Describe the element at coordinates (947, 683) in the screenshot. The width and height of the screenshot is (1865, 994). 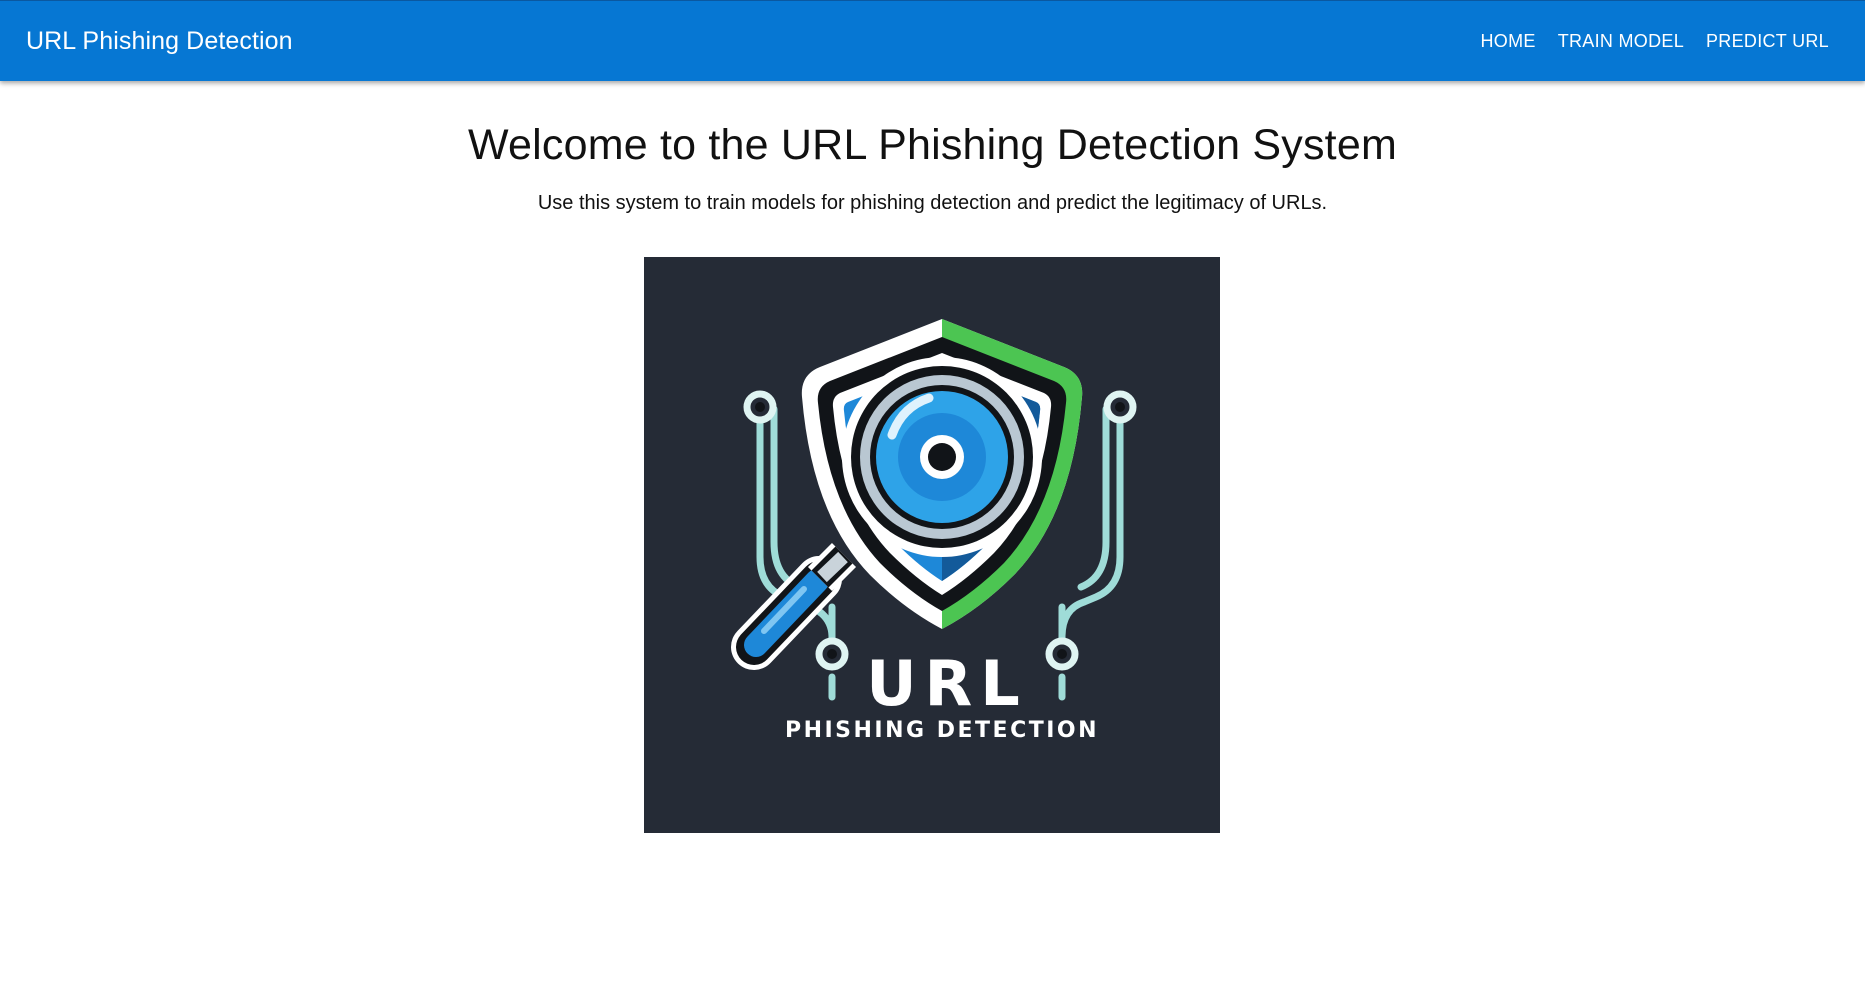
I see `logo-text-url: URL` at that location.